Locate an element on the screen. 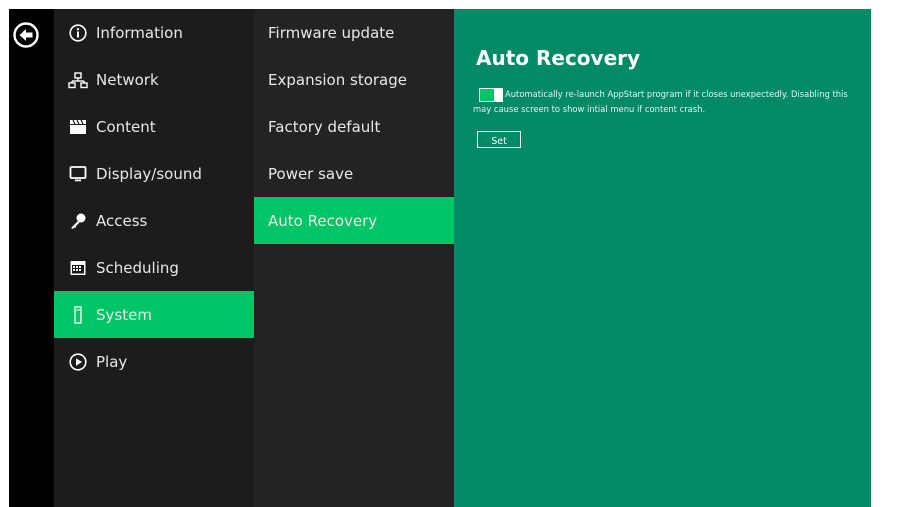  nav-item-access: Access is located at coordinates (154, 220).